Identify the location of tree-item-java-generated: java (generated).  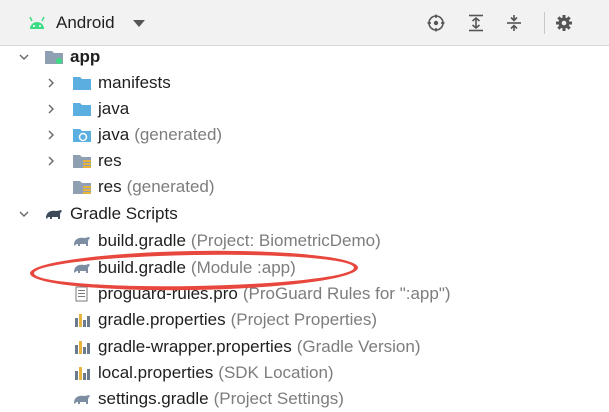
(147, 135).